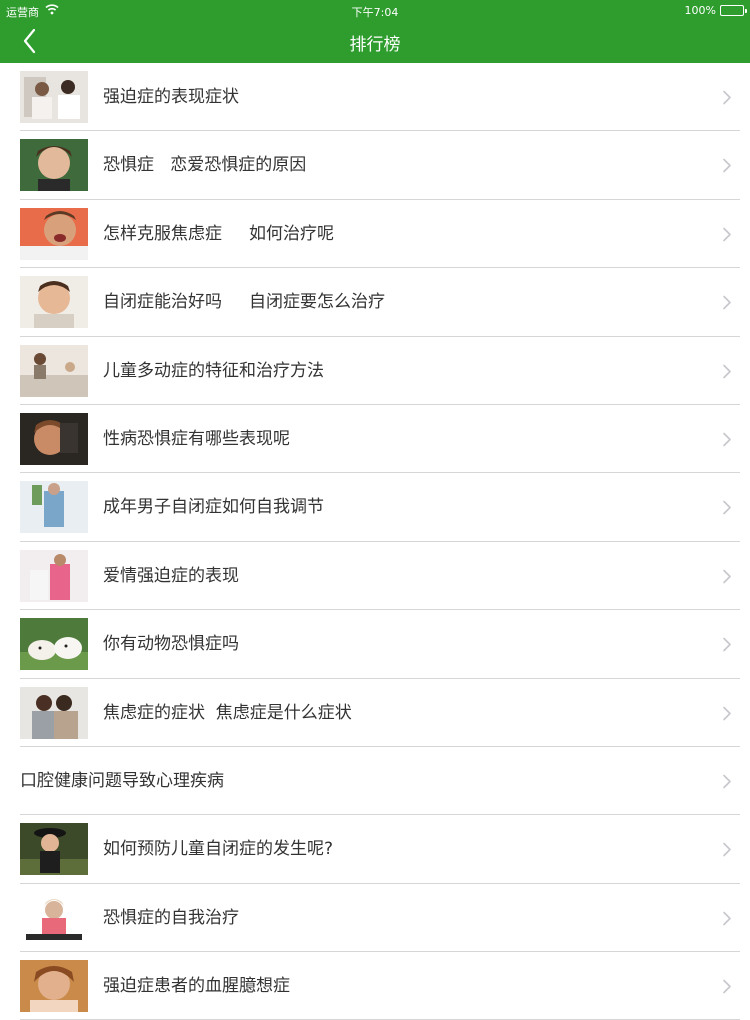  Describe the element at coordinates (122, 780) in the screenshot. I see `list-item-title: 口腔健康问题导致心理疾病` at that location.